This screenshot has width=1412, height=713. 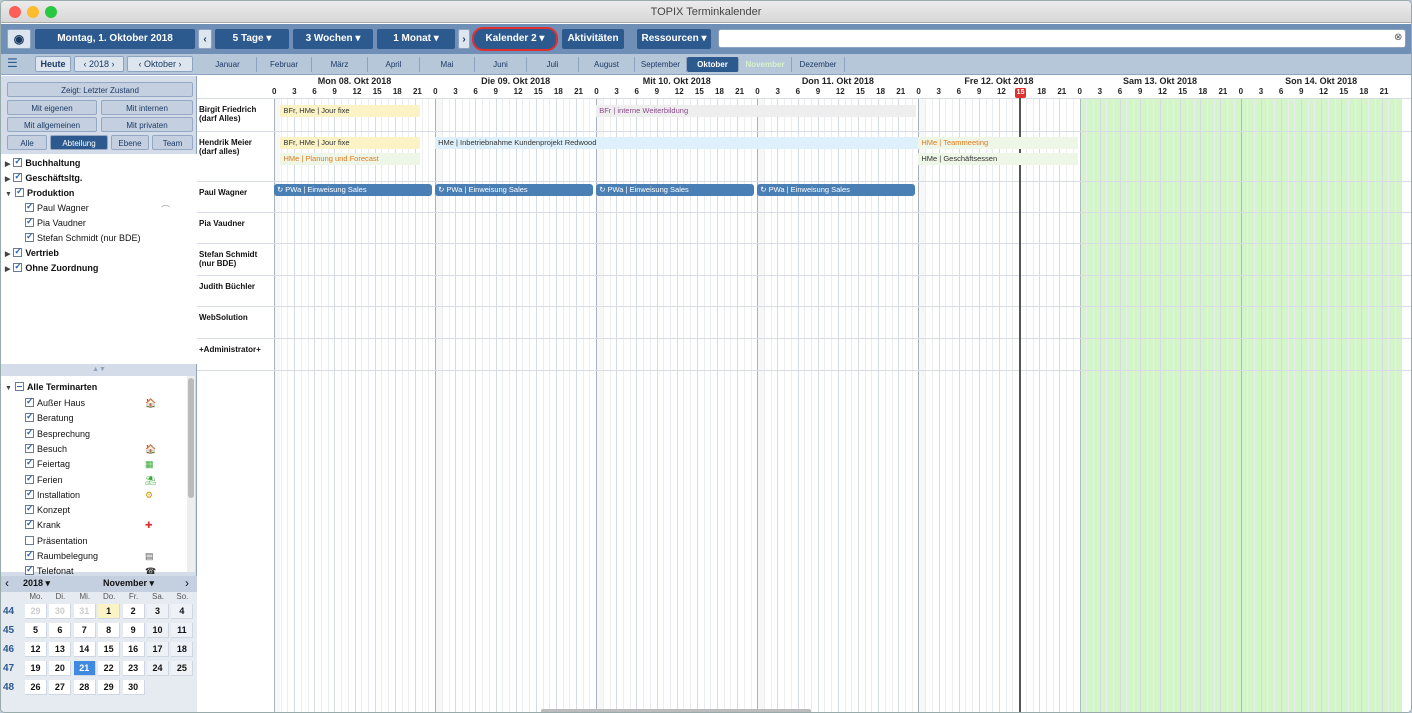 I want to click on types-scrollbar, so click(x=191, y=474).